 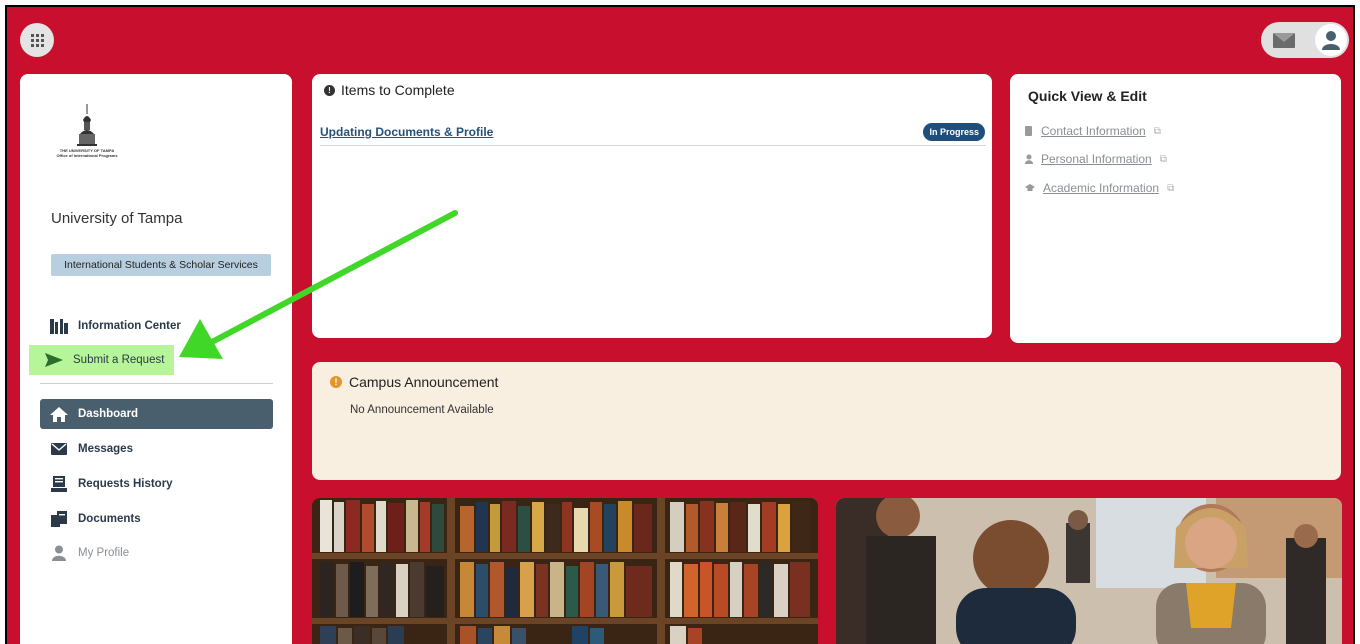 I want to click on person-icon, so click(x=1029, y=159).